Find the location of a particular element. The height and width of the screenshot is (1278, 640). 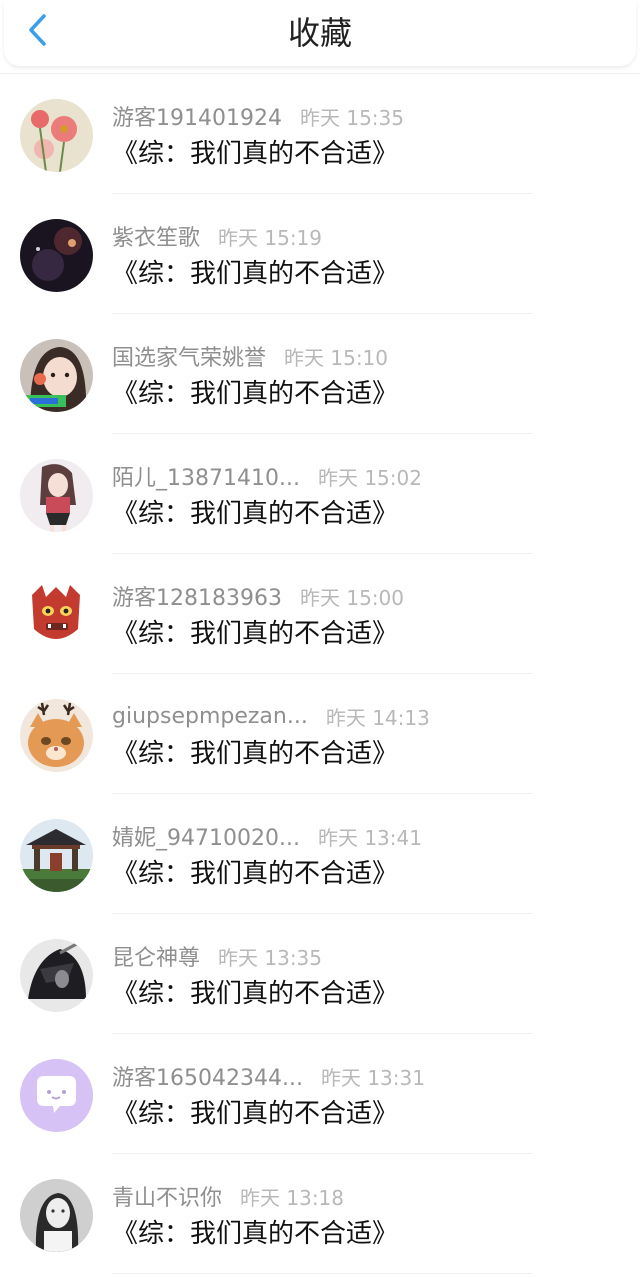

cat-avatar-icon is located at coordinates (56, 735).